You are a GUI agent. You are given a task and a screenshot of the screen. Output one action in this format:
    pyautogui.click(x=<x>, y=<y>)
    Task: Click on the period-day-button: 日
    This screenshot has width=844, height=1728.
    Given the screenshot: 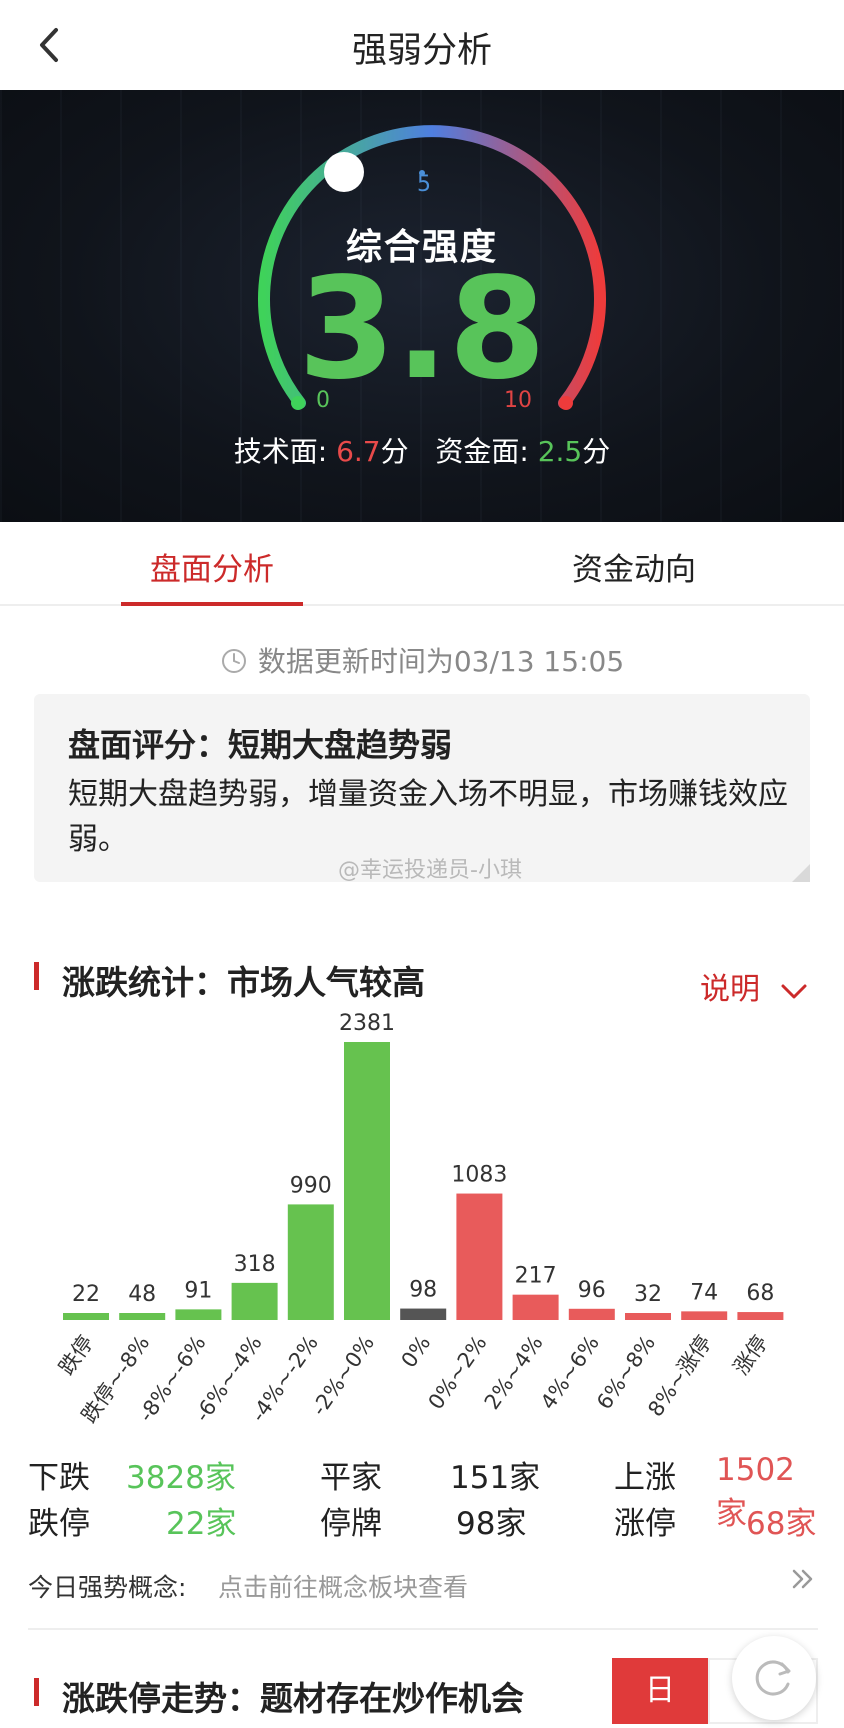 What is the action you would take?
    pyautogui.click(x=660, y=1691)
    